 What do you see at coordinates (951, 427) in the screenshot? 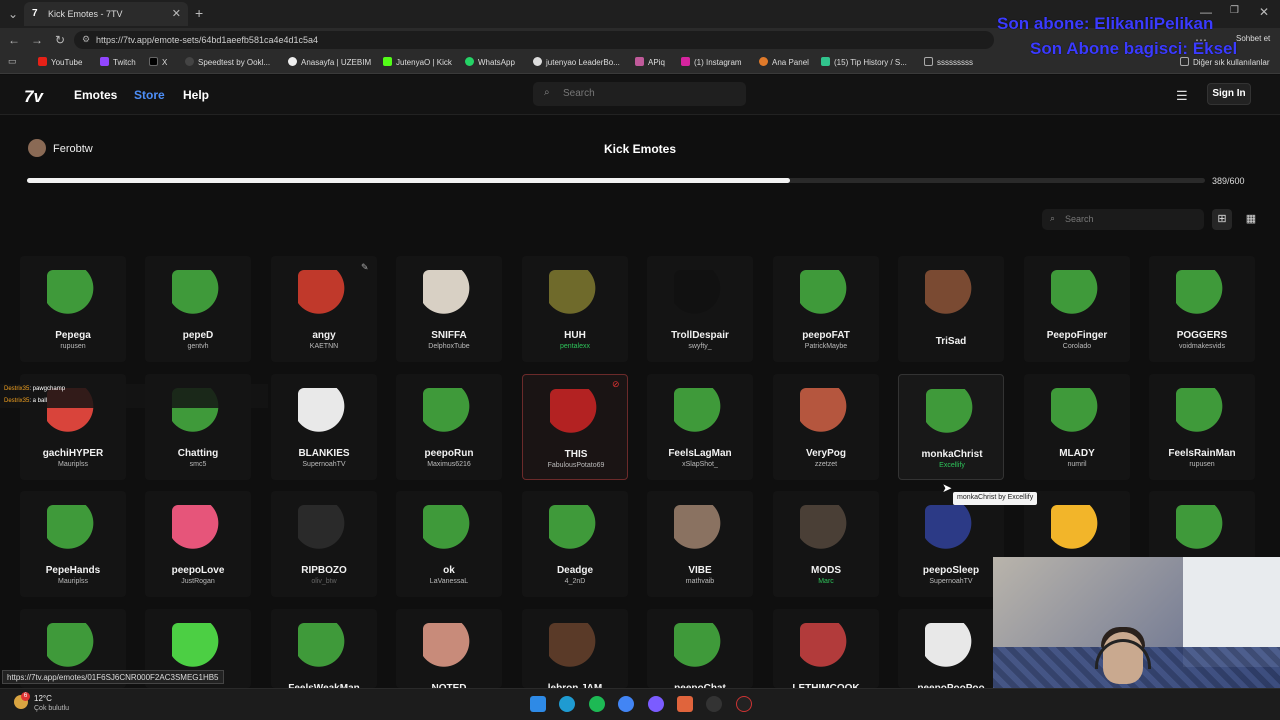
I see `emote-card: monkaChrist Excellify` at bounding box center [951, 427].